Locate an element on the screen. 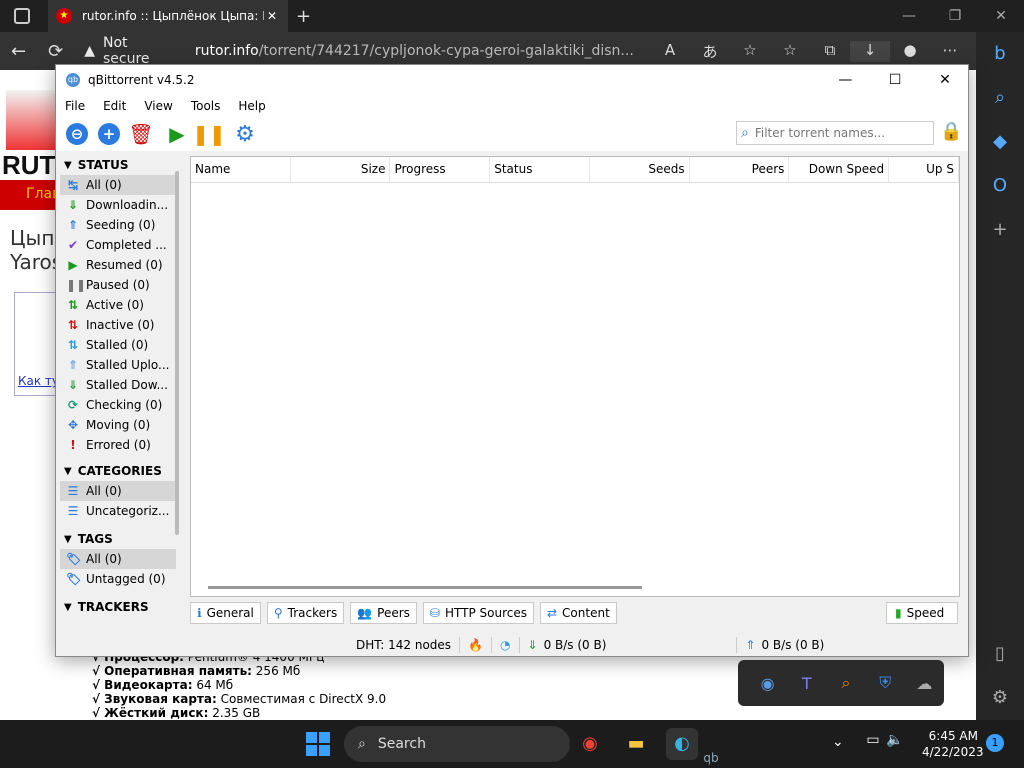 This screenshot has height=768, width=1024. tags-section-header: ▼ TAGS is located at coordinates (118, 539).